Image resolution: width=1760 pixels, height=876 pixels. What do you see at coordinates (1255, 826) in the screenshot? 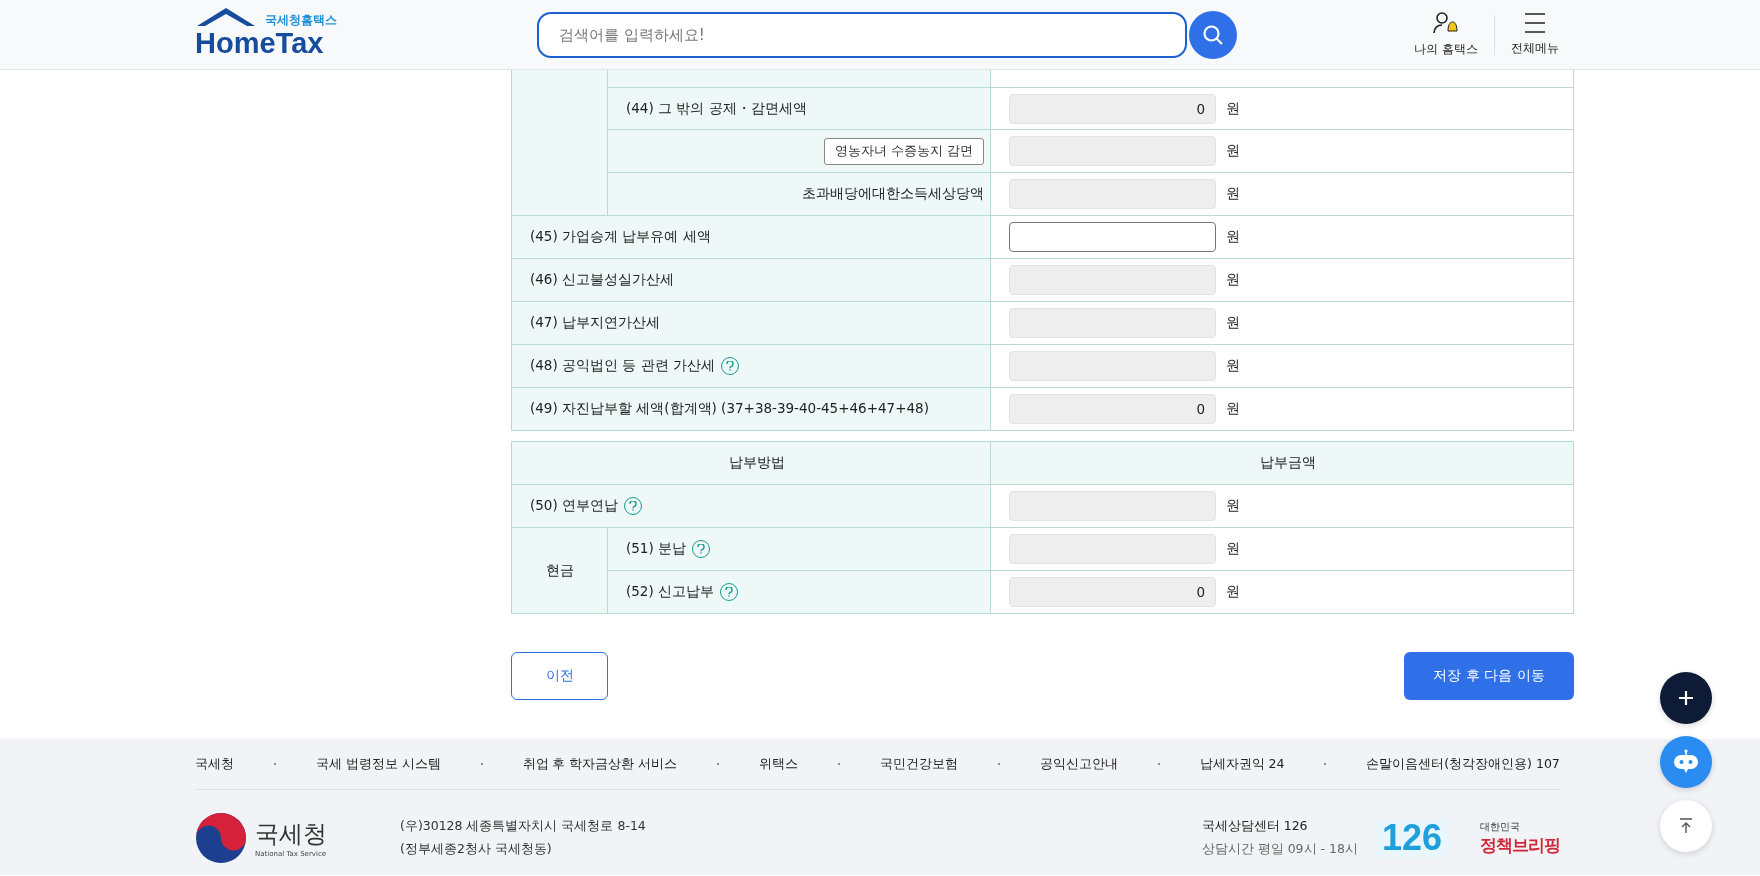
I see `call-center: 국세상담센터 126` at bounding box center [1255, 826].